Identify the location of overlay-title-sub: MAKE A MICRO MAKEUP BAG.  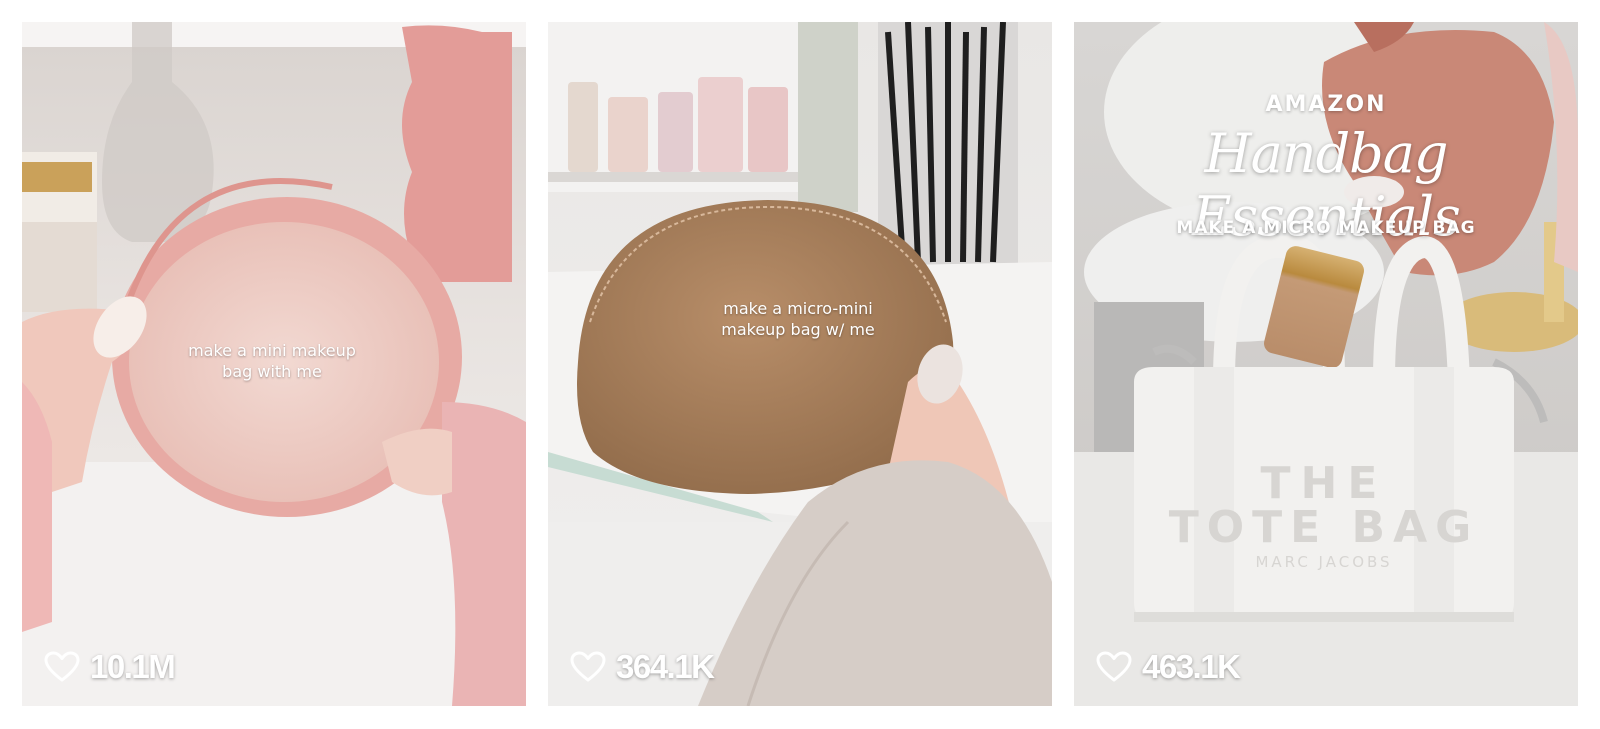
(1326, 228).